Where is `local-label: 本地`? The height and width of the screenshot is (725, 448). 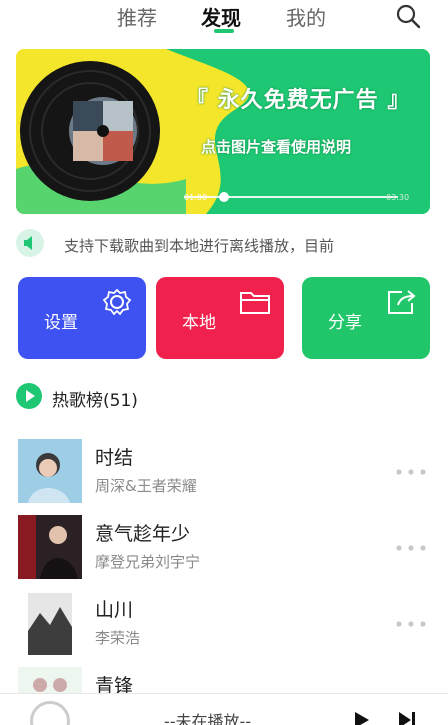 local-label: 本地 is located at coordinates (199, 323).